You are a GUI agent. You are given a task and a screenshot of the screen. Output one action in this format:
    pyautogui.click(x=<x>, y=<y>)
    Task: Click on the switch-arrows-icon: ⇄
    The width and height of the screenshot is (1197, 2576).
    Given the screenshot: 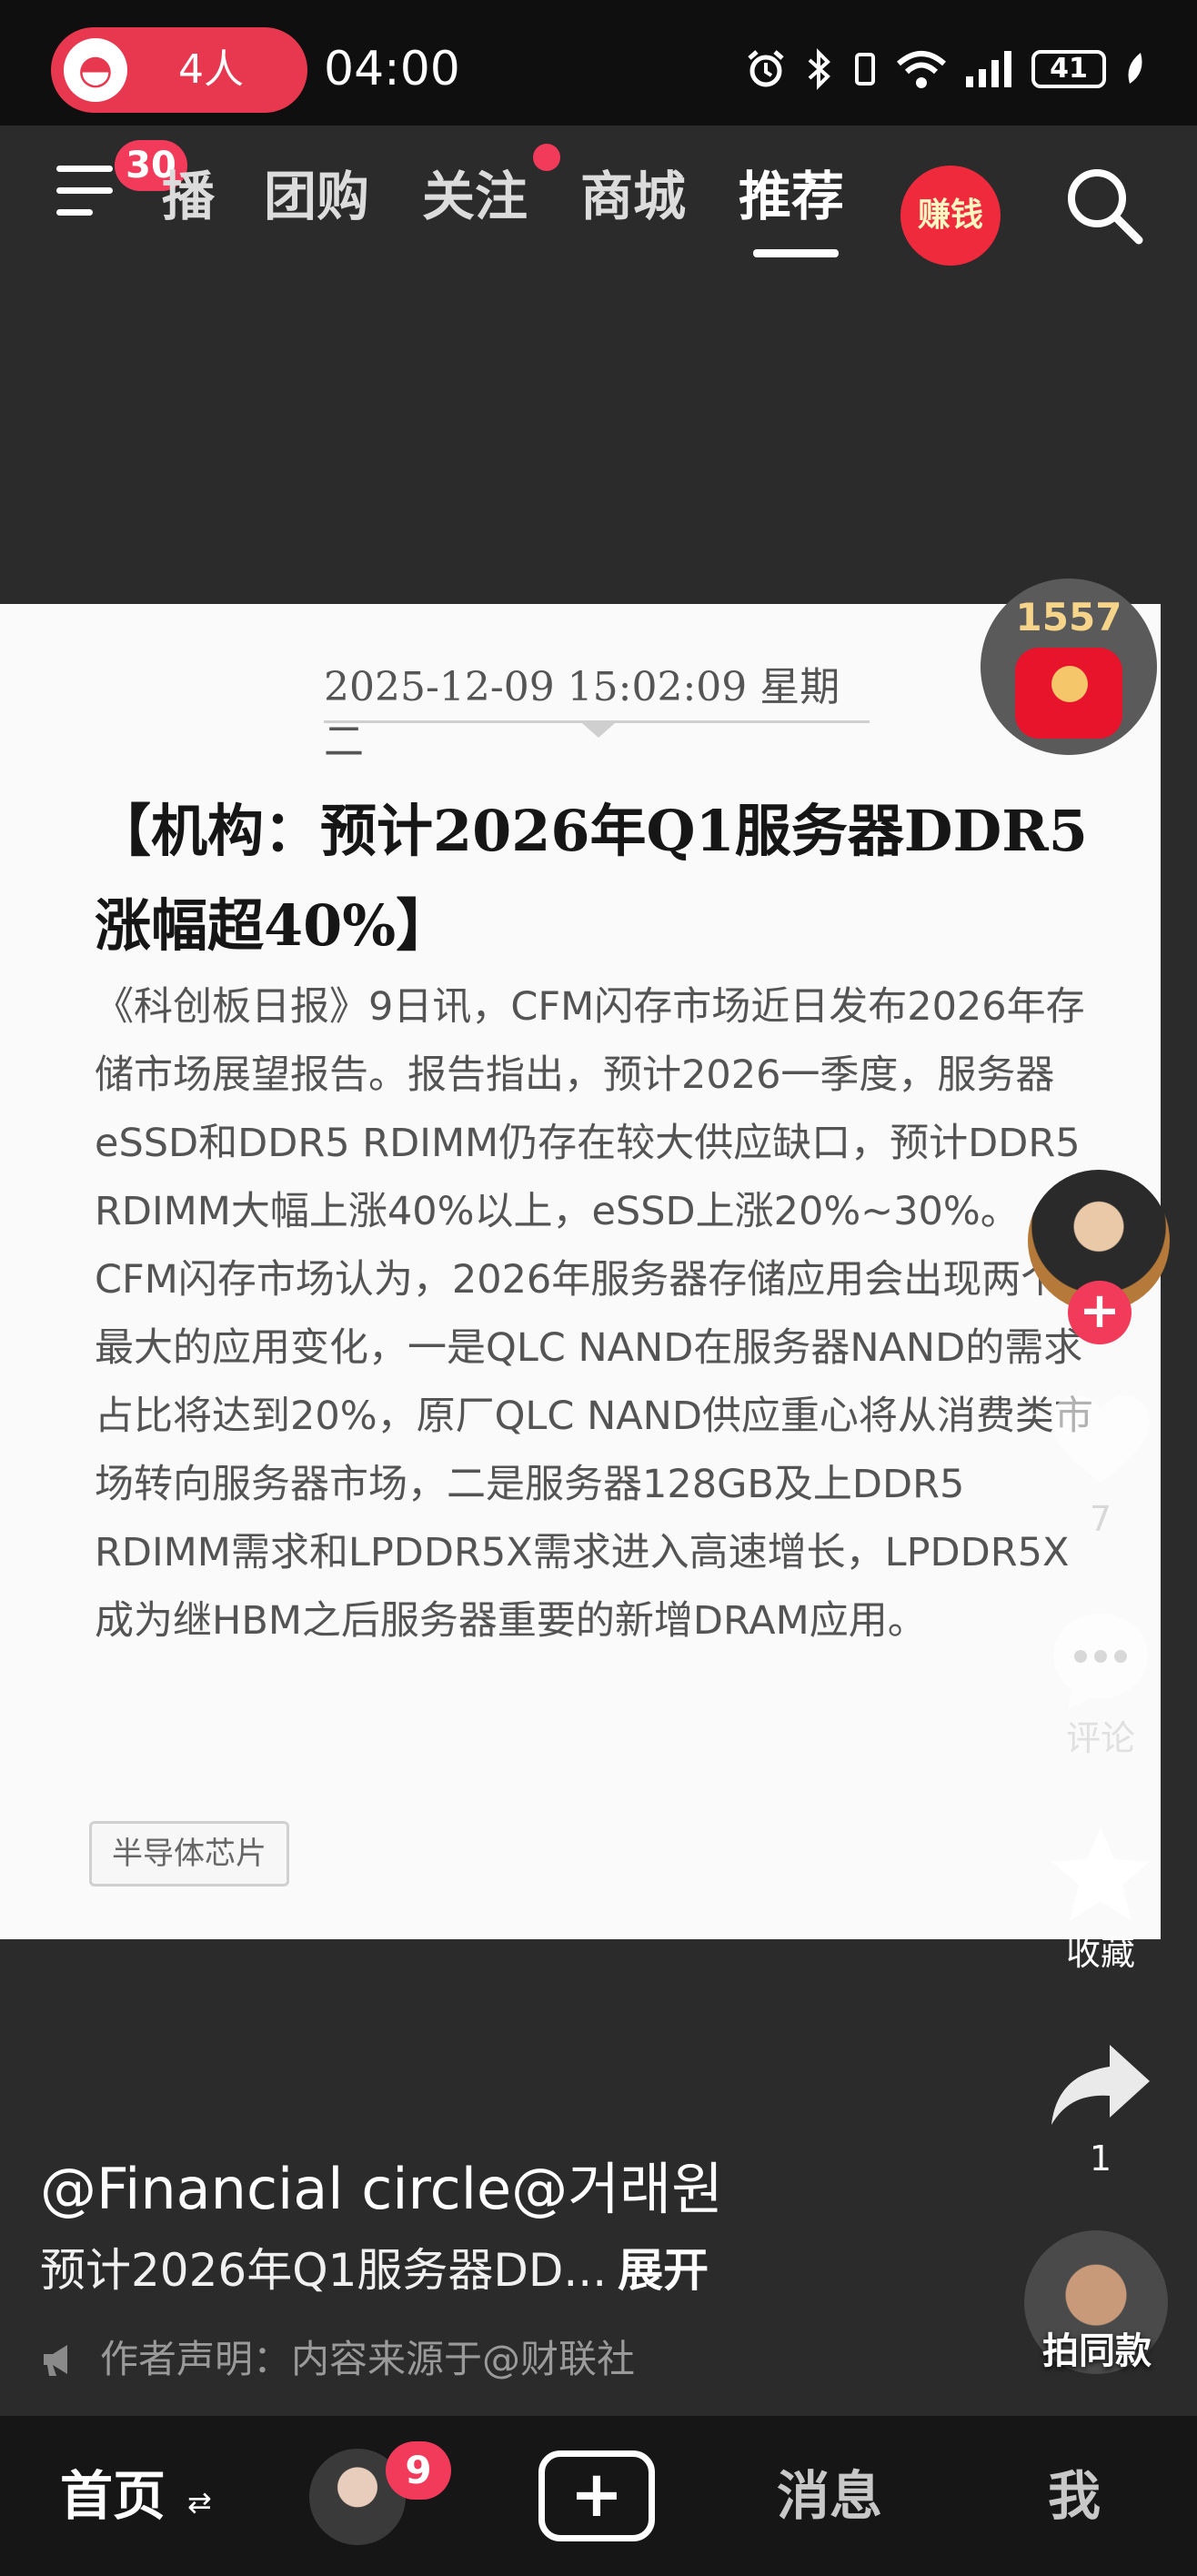 What is the action you would take?
    pyautogui.click(x=199, y=2502)
    